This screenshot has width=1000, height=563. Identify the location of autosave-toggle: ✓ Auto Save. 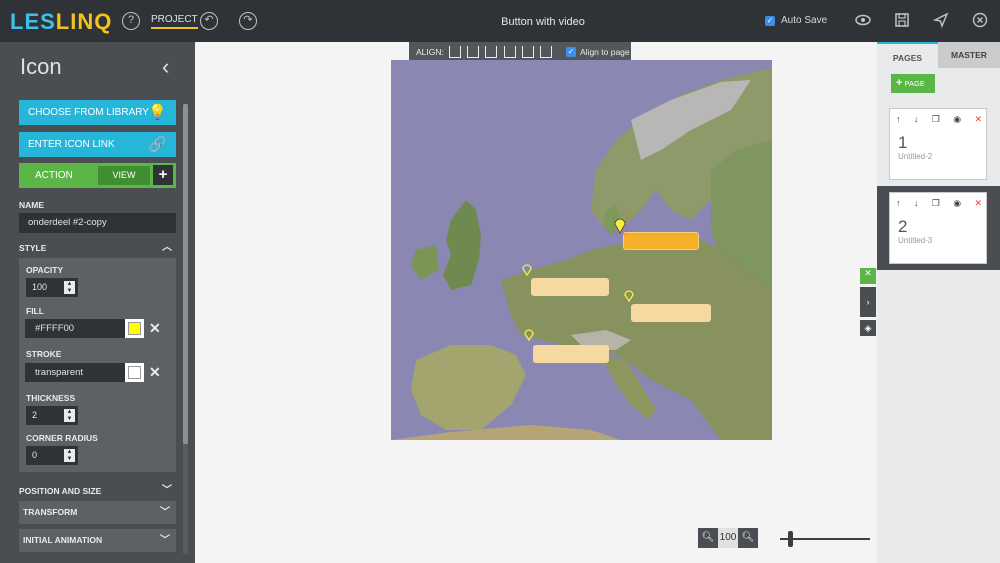
(796, 20).